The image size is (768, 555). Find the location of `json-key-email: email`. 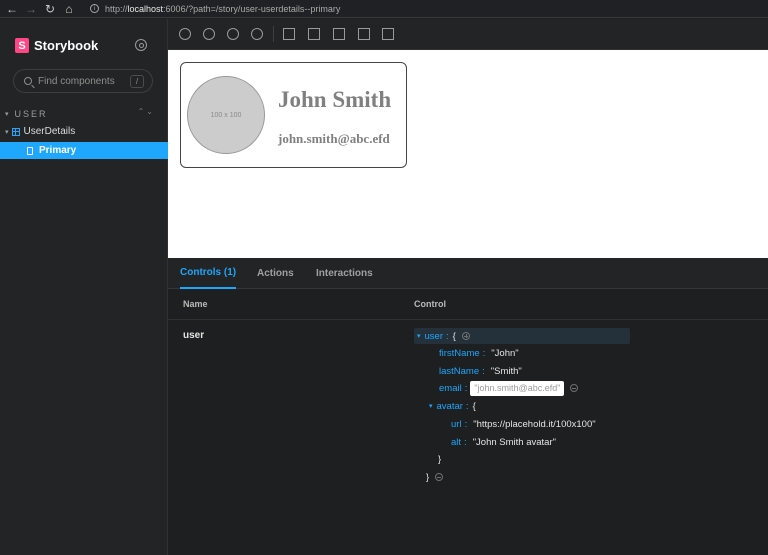

json-key-email: email is located at coordinates (450, 388).